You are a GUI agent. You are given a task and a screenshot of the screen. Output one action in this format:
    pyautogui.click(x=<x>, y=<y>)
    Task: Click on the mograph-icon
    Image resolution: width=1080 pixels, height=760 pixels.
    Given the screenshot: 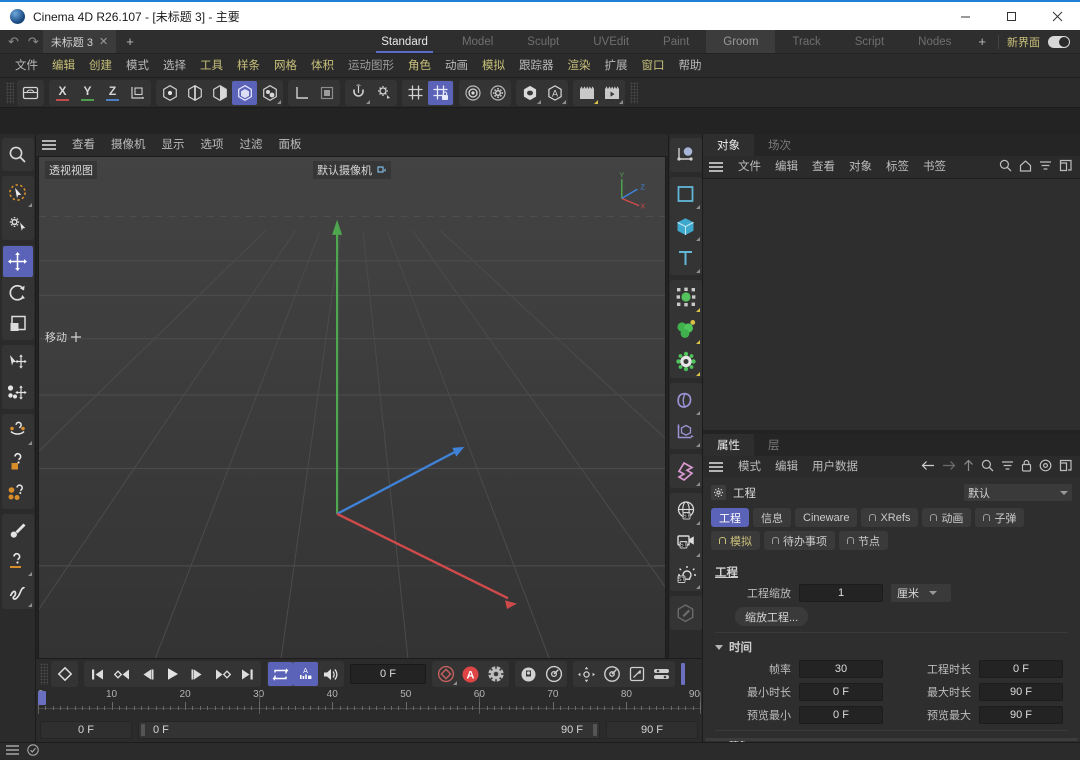 What is the action you would take?
    pyautogui.click(x=686, y=329)
    